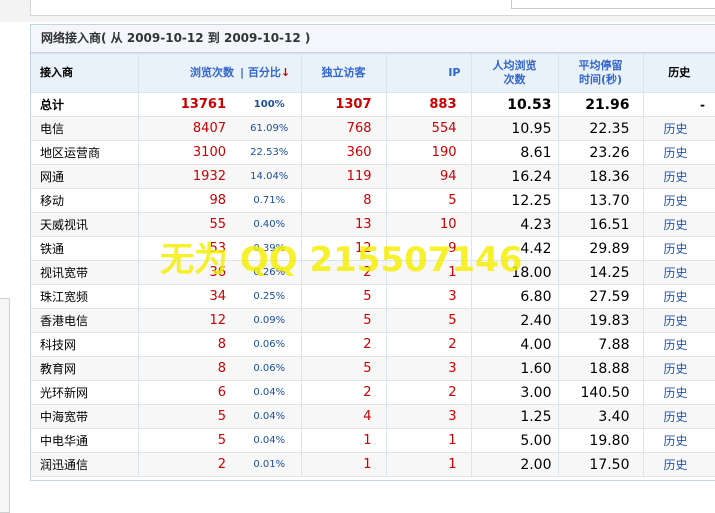 The width and height of the screenshot is (715, 513). Describe the element at coordinates (85, 368) in the screenshot. I see `isp-name: 教育网` at that location.